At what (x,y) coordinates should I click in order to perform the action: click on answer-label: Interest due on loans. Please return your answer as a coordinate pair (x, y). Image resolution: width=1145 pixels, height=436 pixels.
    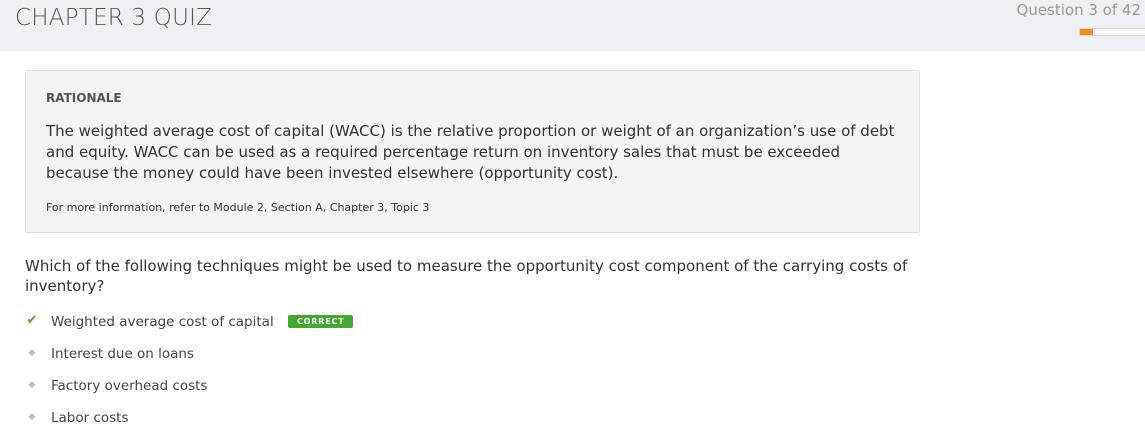
    Looking at the image, I should click on (123, 354).